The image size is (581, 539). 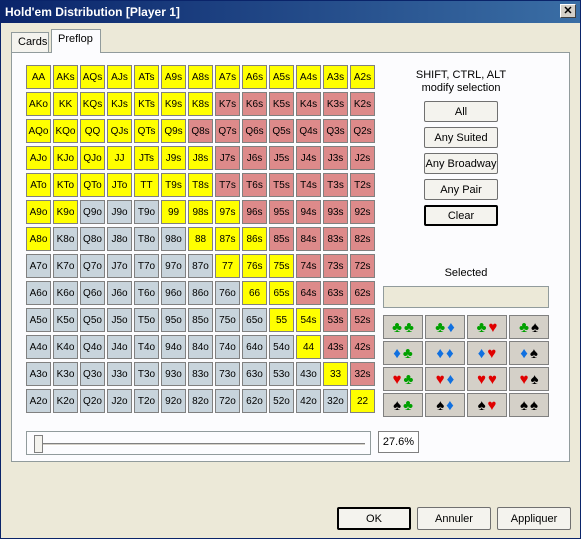 I want to click on suit-combo-diamond-diamond: ♦ ♦, so click(x=445, y=353).